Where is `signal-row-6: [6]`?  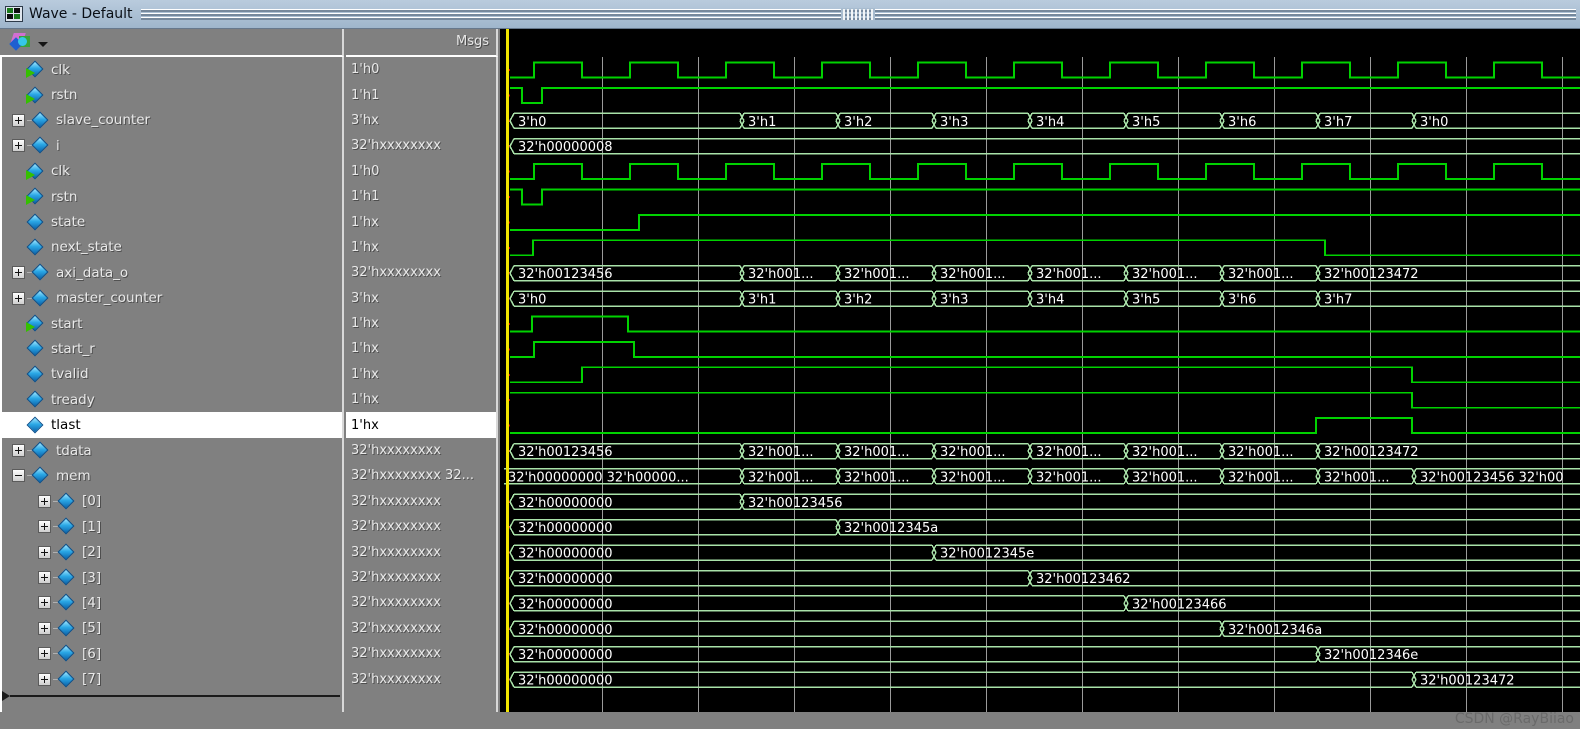
signal-row-6: [6] is located at coordinates (172, 653).